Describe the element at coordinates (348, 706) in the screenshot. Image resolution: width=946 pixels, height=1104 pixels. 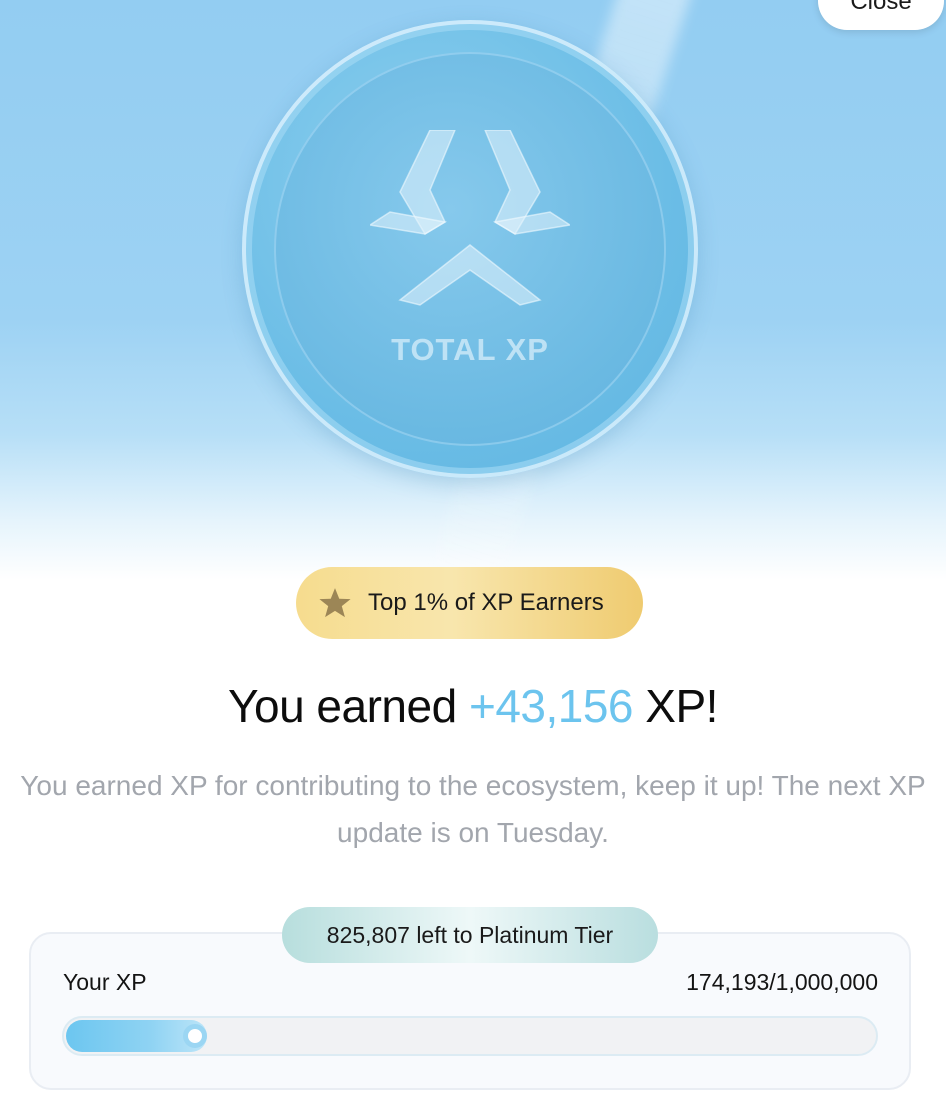
I see `headline-prefix: You earned` at that location.